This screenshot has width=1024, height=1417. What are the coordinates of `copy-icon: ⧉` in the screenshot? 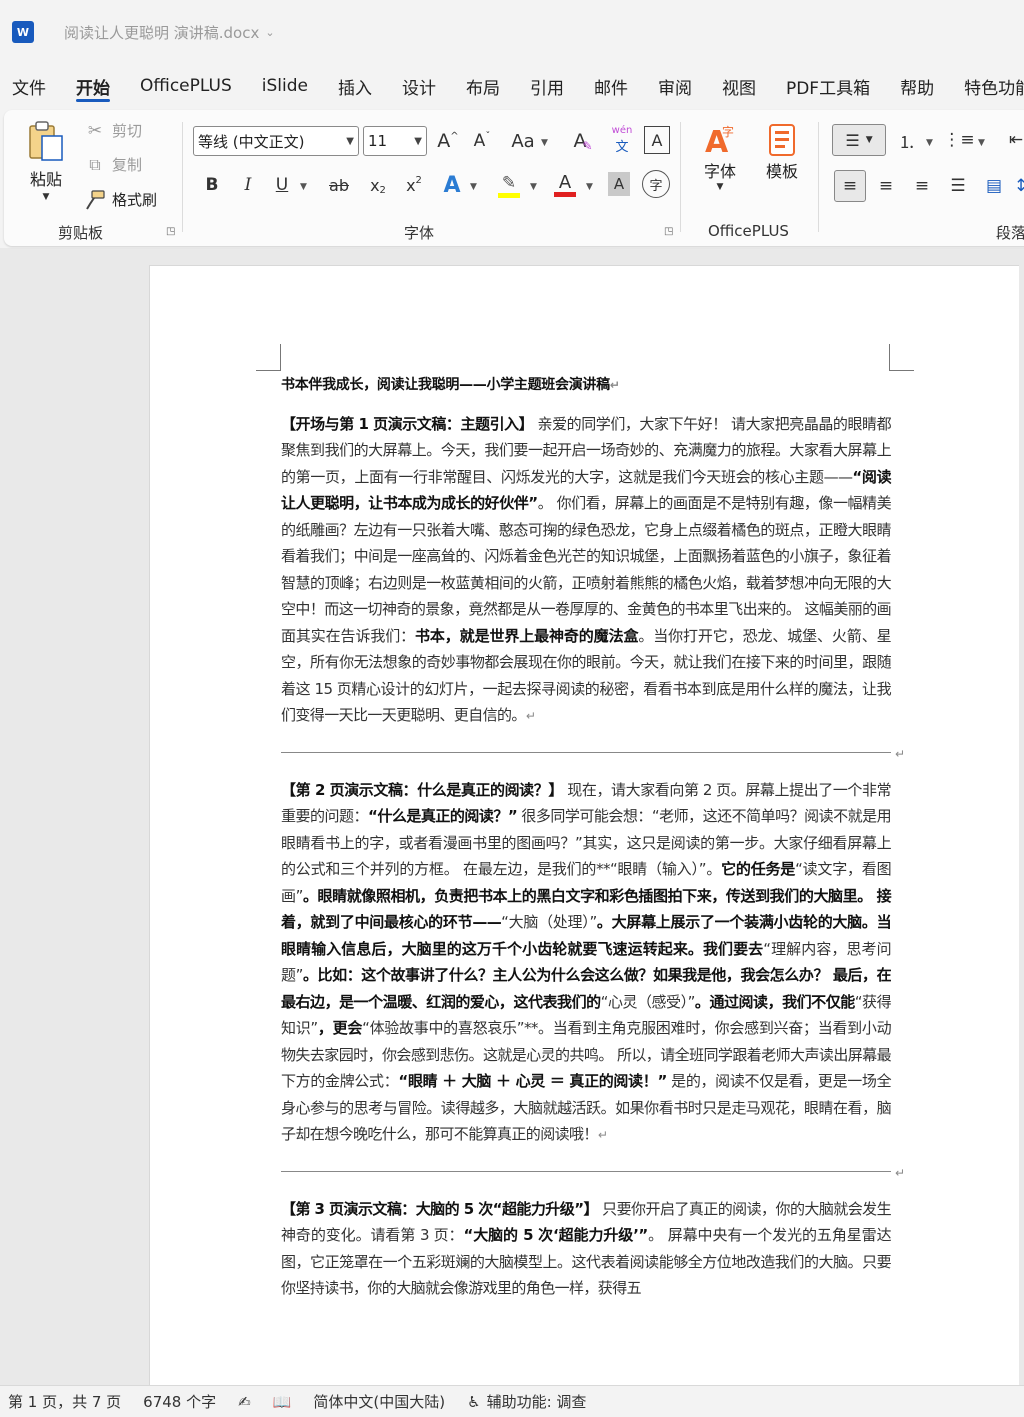 It's located at (95, 164).